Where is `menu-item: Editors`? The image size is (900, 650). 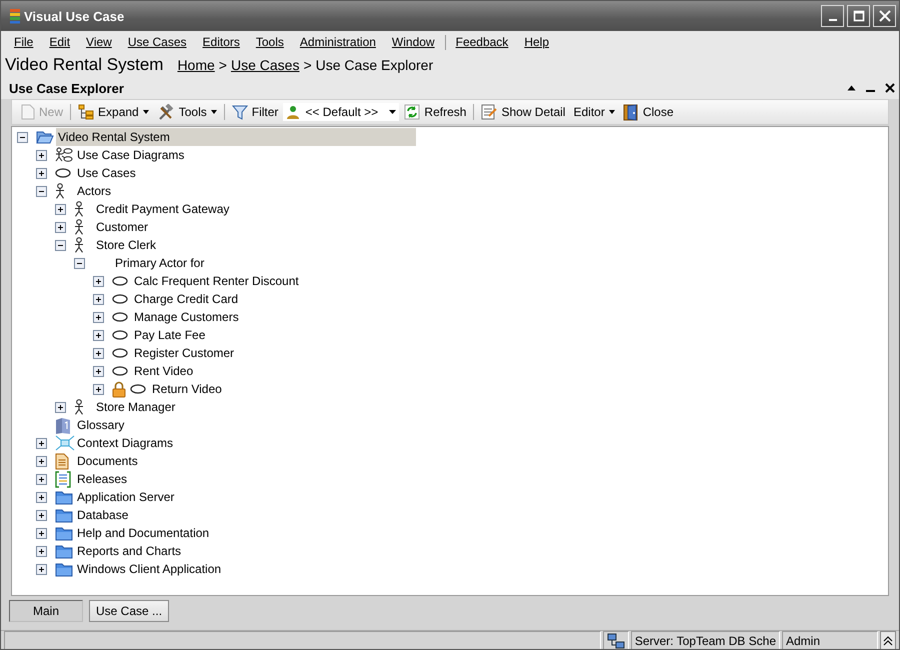
menu-item: Editors is located at coordinates (221, 42).